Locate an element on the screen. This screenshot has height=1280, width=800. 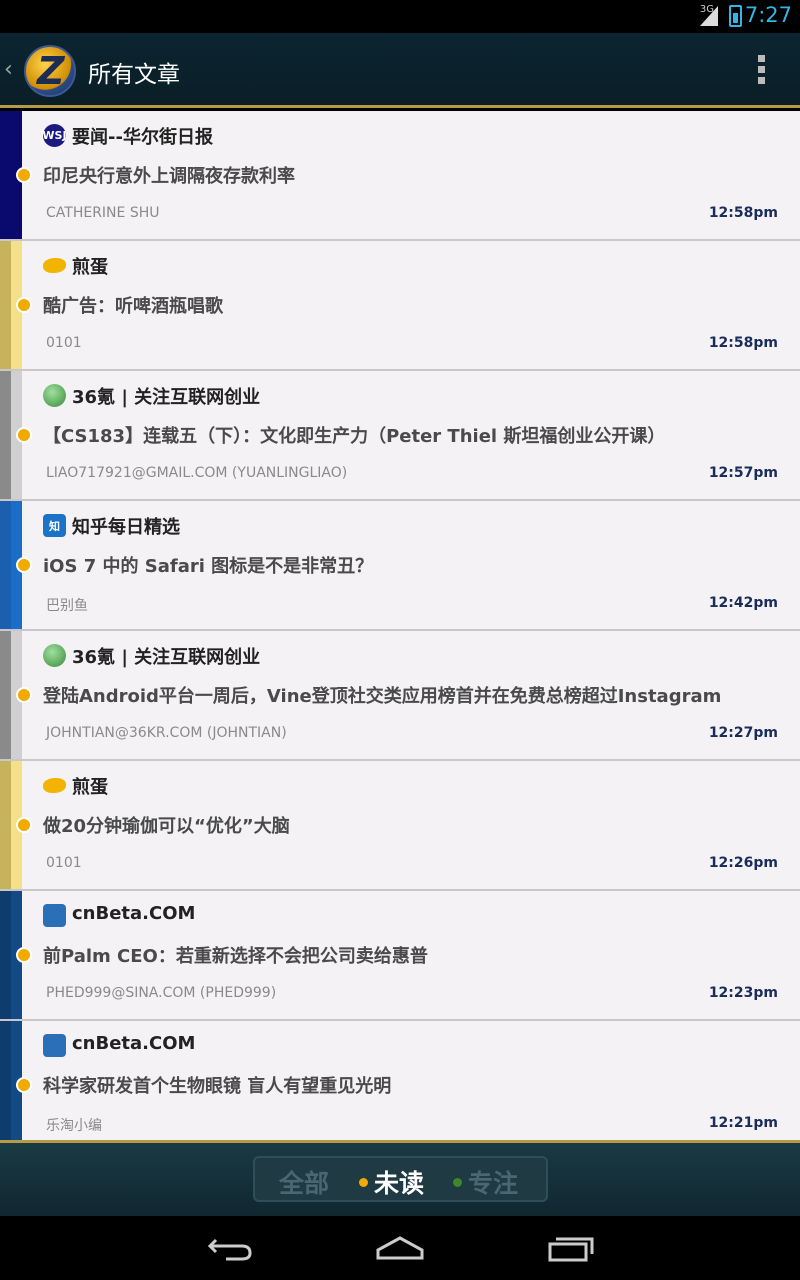
article-author: LIAO717921@GMAIL.COM (YUANLINGLIAO) is located at coordinates (197, 473).